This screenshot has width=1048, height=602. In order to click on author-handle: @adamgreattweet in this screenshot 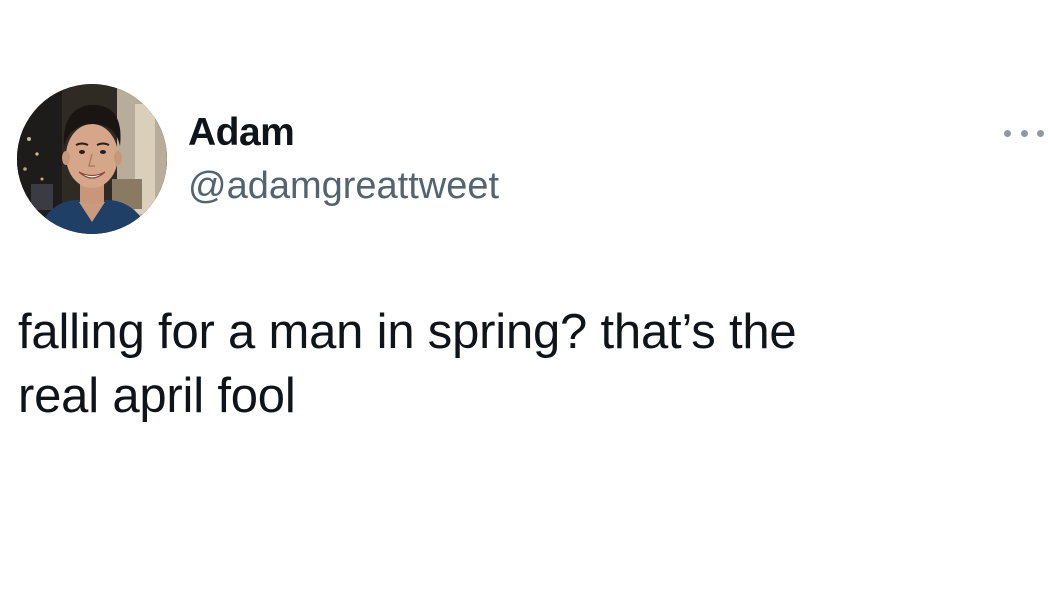, I will do `click(343, 186)`.